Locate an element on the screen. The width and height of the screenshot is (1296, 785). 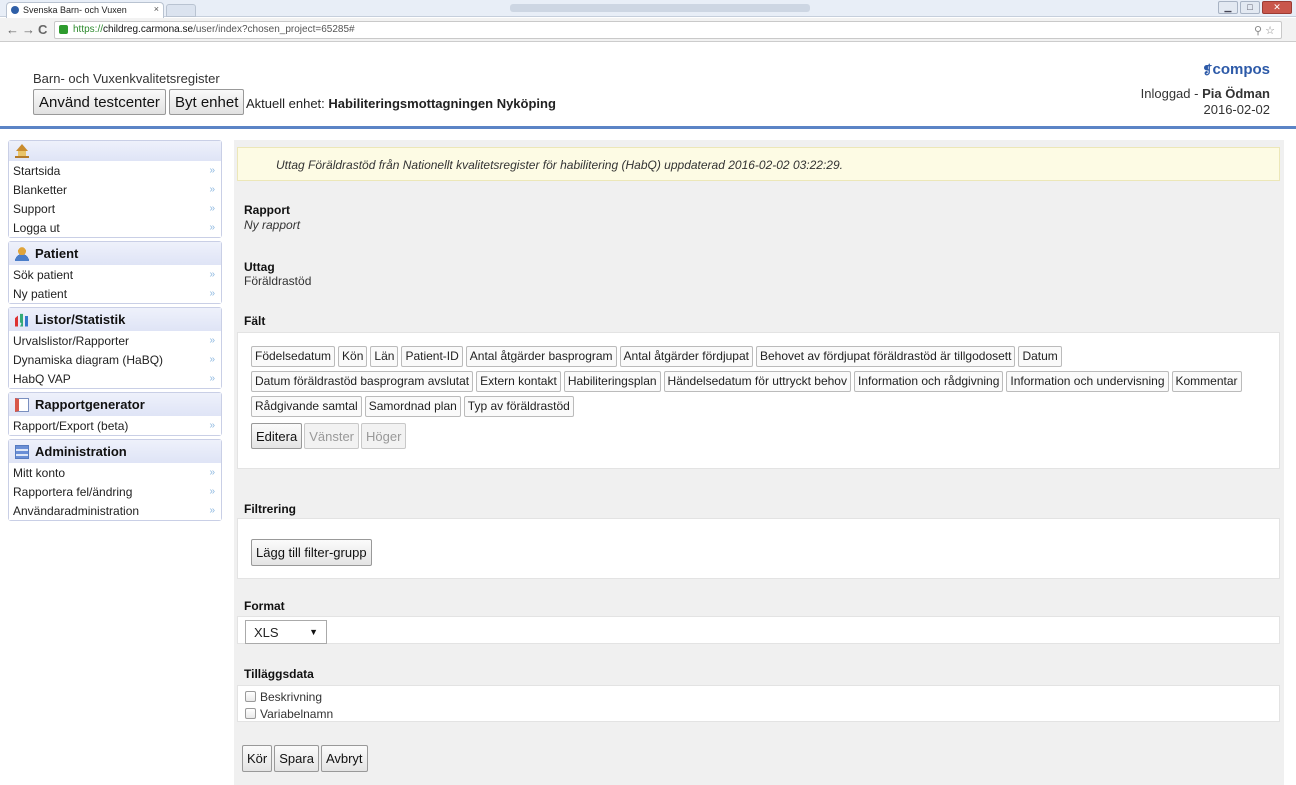
sidebar-item-rapport-export: Rapport/Export (beta)» is located at coordinates (115, 425).